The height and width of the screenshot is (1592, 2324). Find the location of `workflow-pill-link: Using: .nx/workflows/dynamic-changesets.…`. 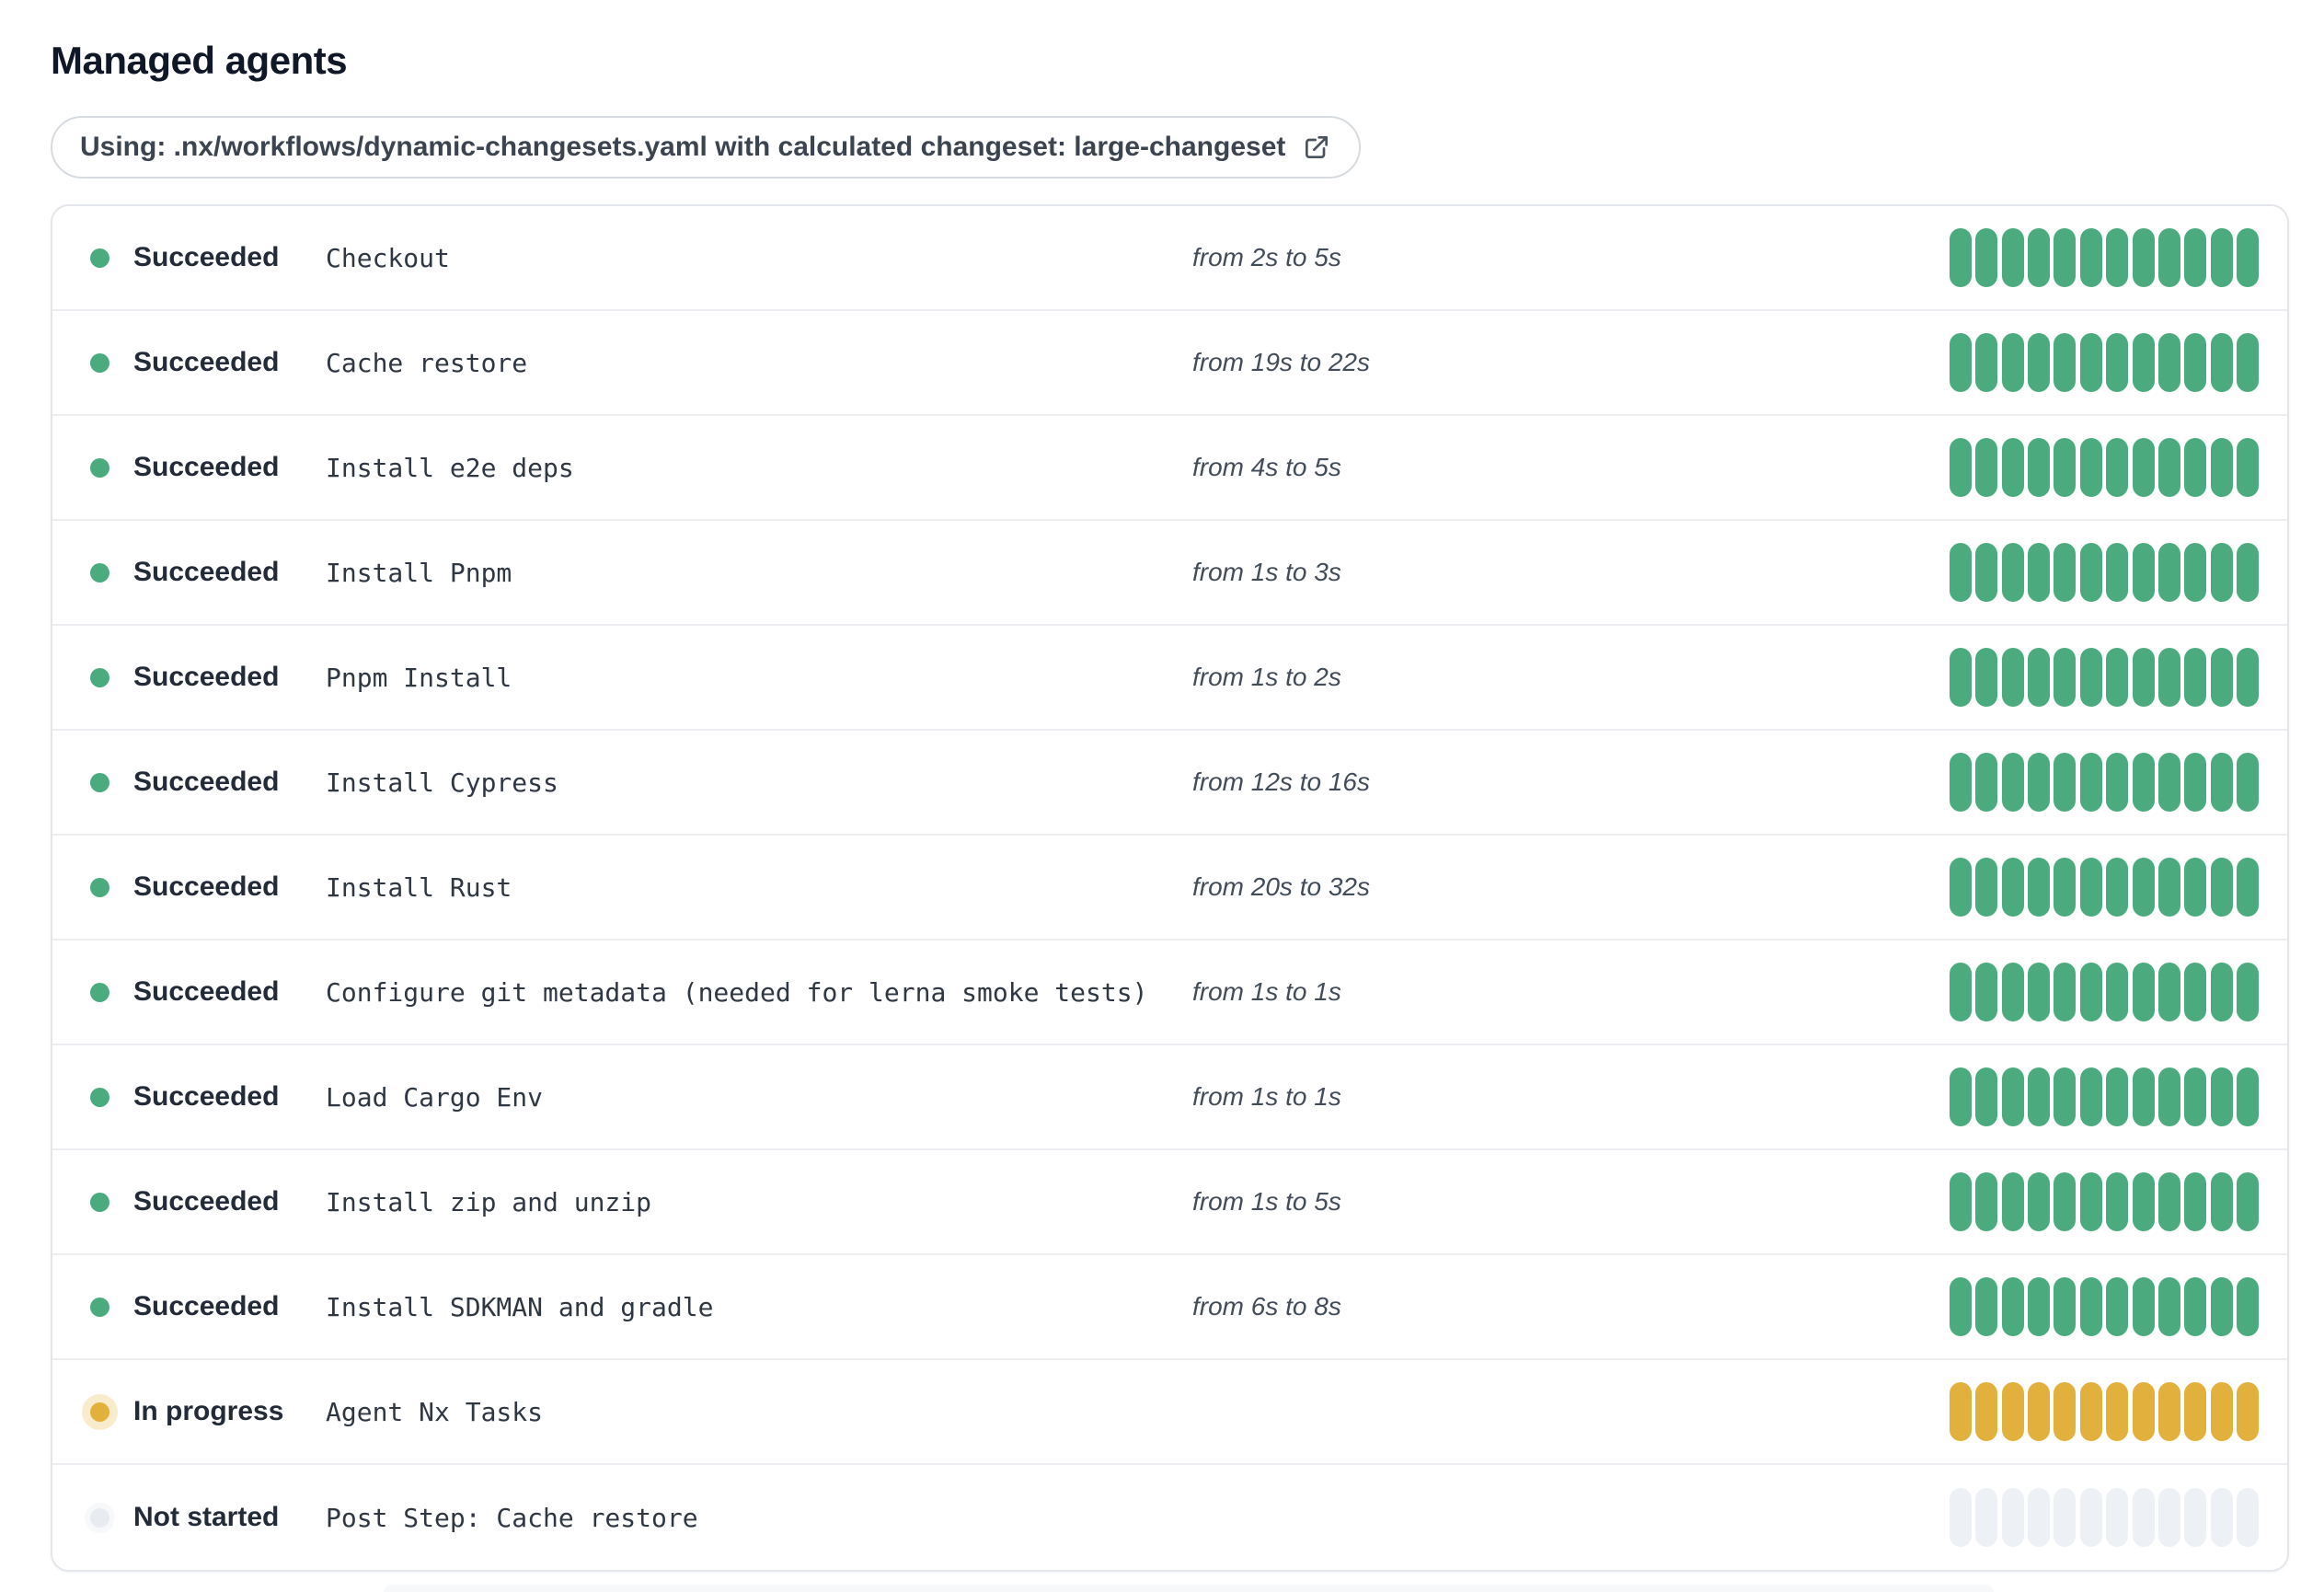

workflow-pill-link: Using: .nx/workflows/dynamic-changesets.… is located at coordinates (706, 147).